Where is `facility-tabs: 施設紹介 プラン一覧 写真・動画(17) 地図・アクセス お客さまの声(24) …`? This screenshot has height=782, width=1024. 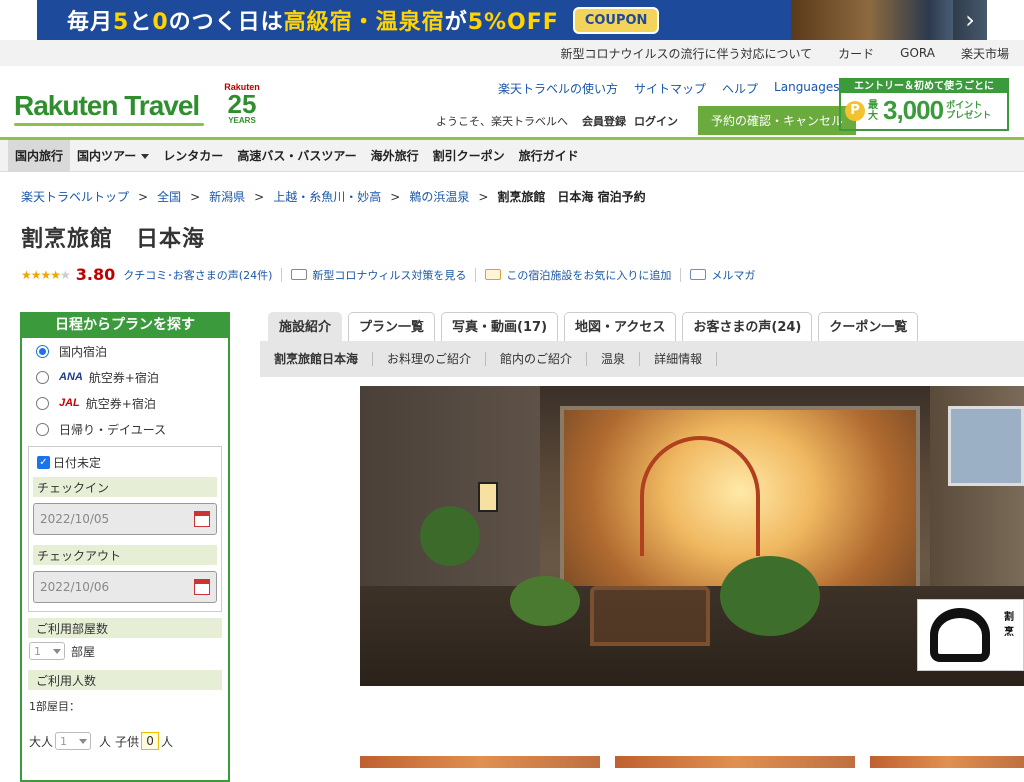 facility-tabs: 施設紹介 プラン一覧 写真・動画(17) 地図・アクセス お客さまの声(24) … is located at coordinates (593, 326).